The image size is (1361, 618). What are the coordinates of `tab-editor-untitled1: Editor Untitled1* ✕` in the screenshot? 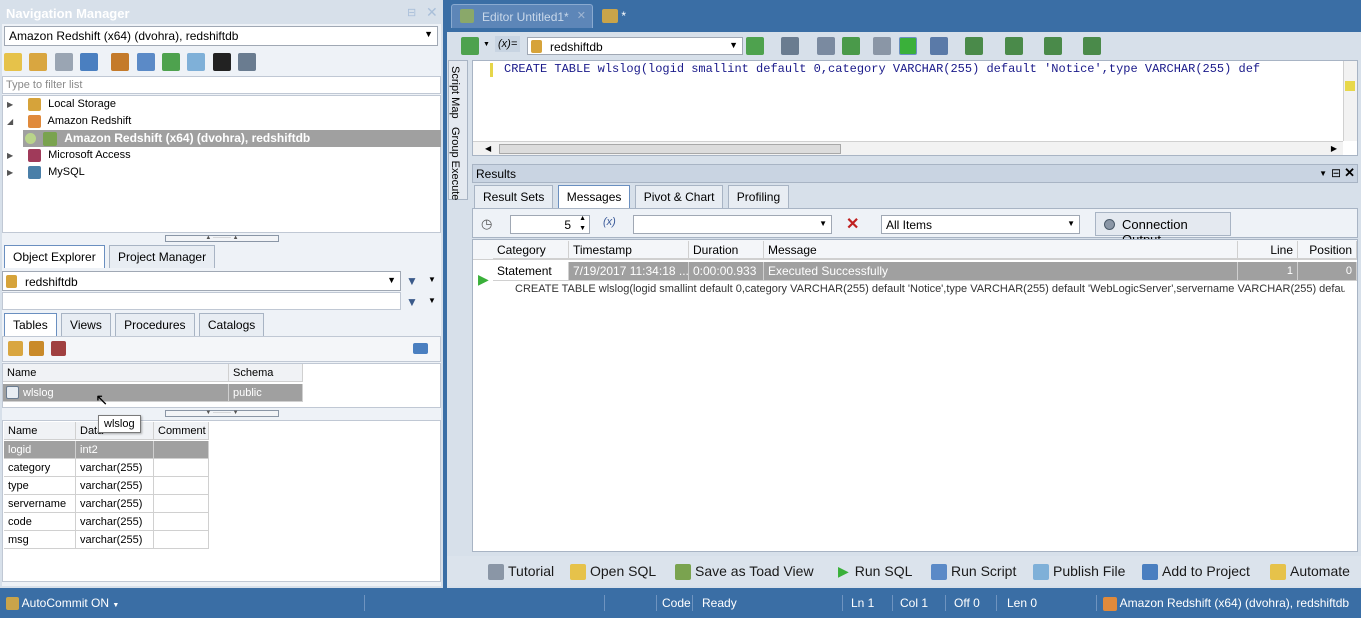 It's located at (522, 16).